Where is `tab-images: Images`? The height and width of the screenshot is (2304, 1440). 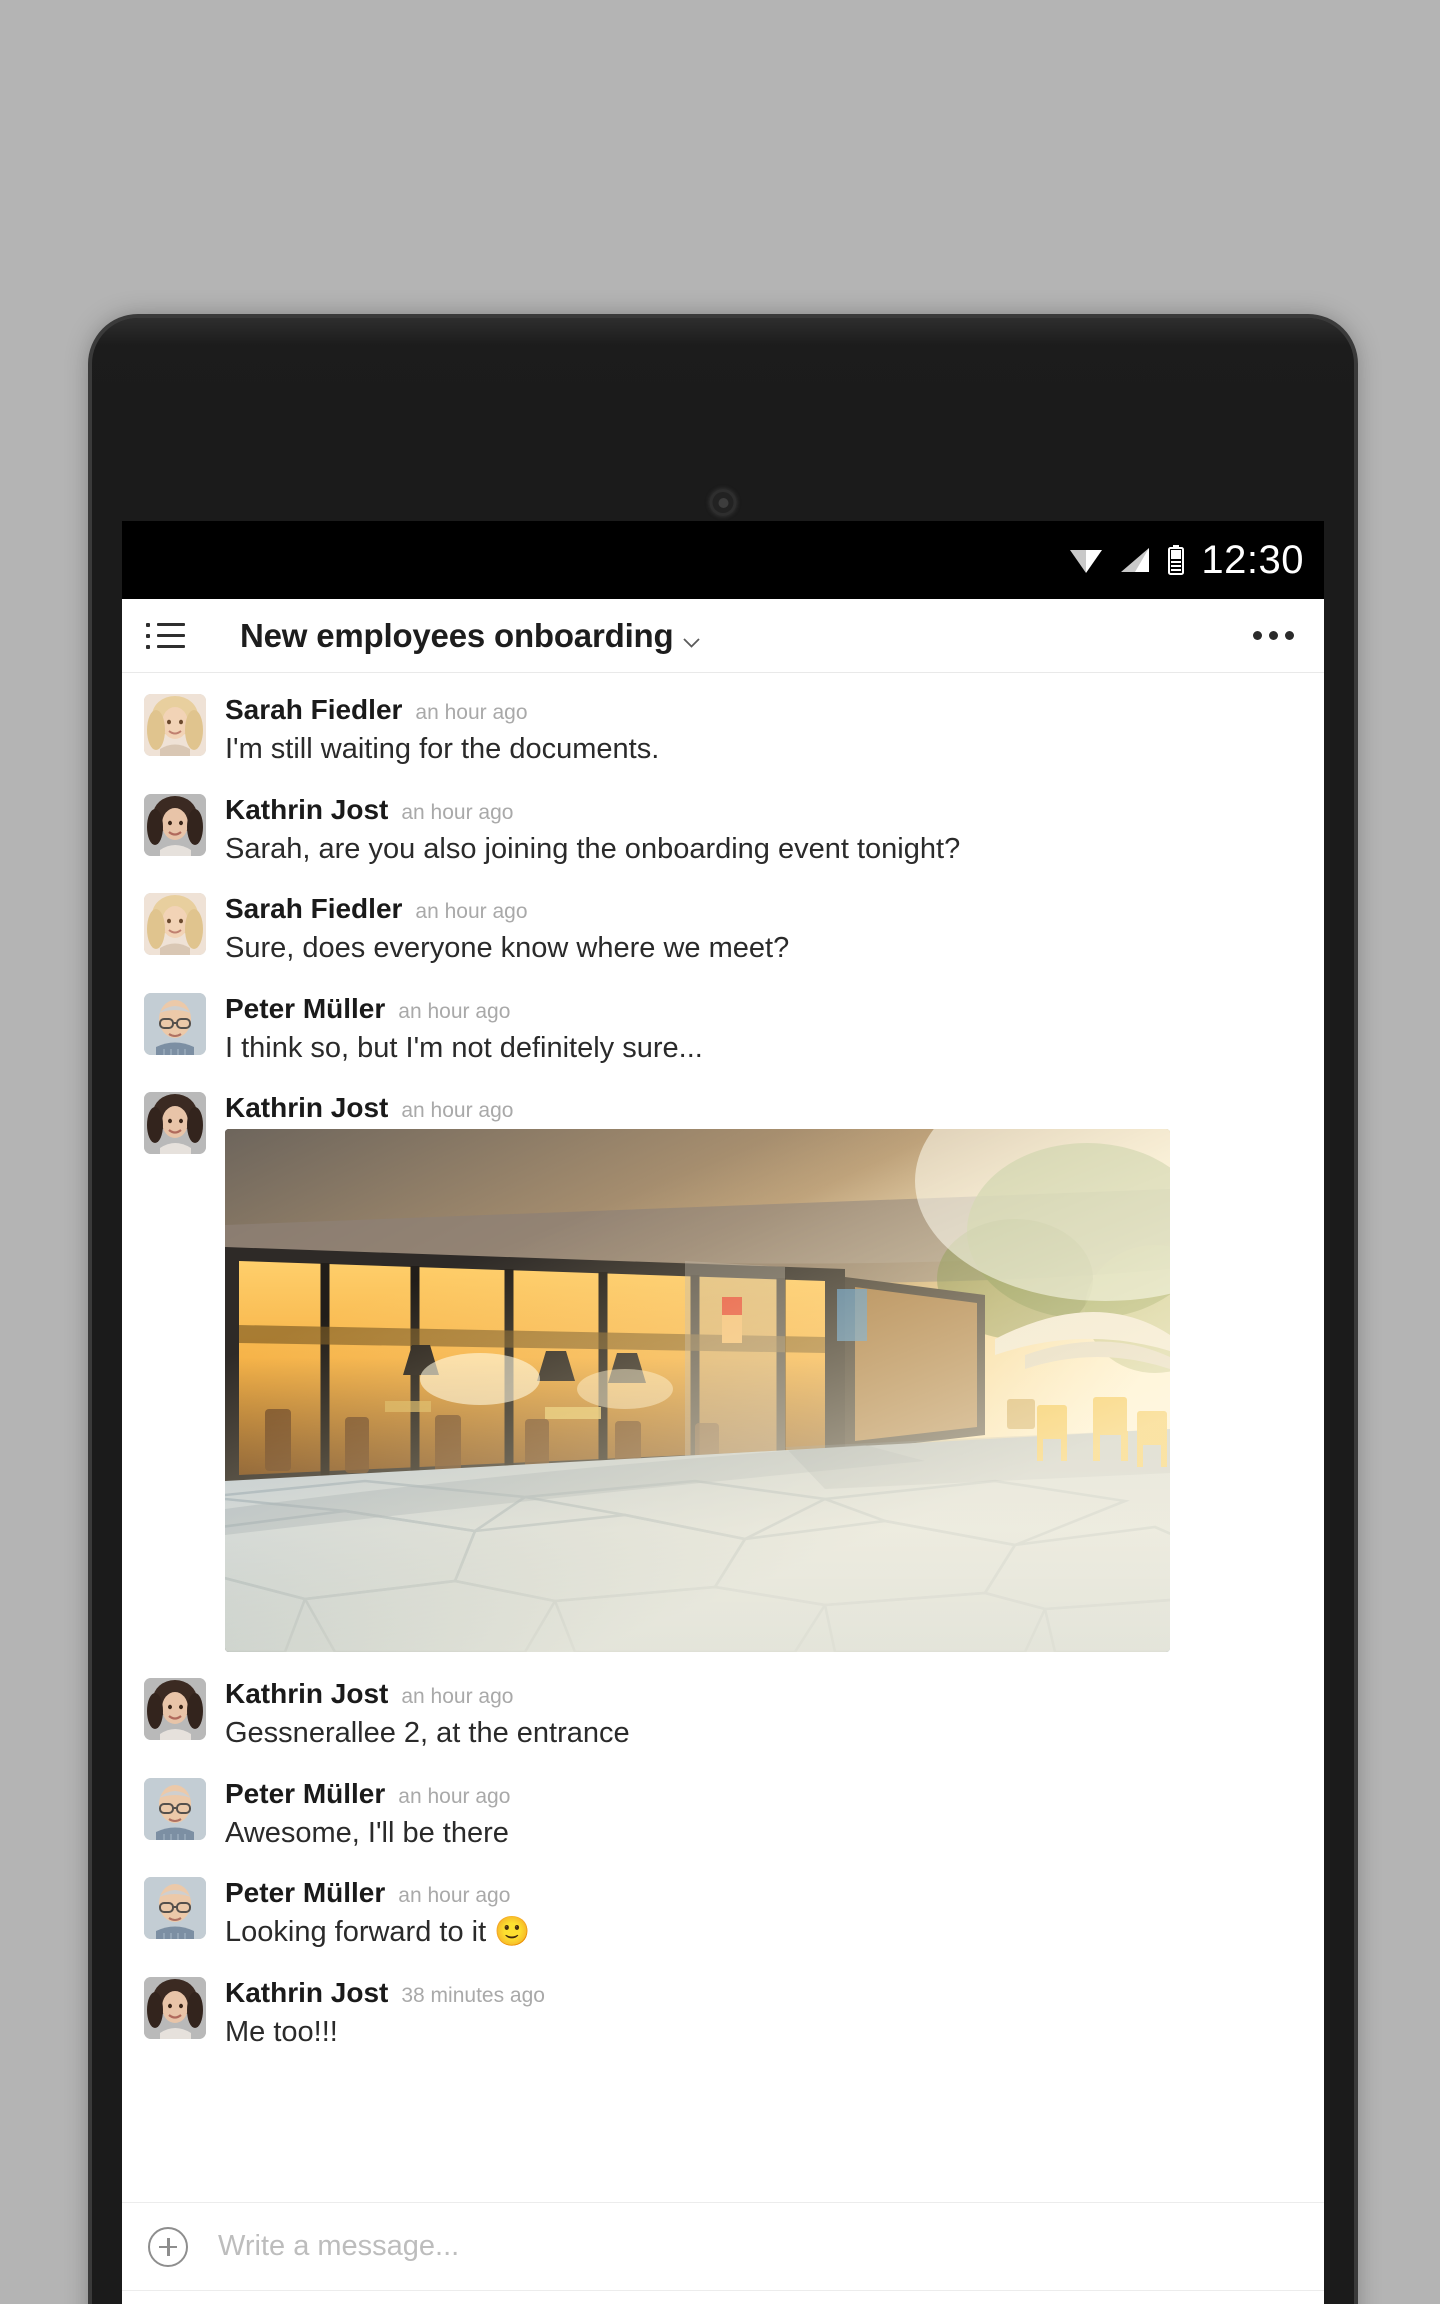 tab-images: Images is located at coordinates (723, 2297).